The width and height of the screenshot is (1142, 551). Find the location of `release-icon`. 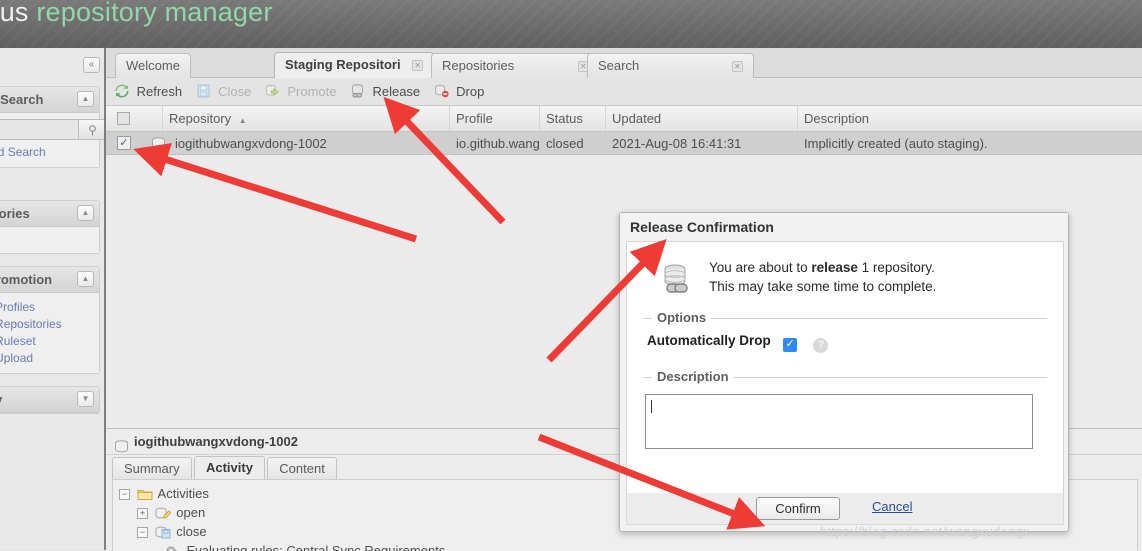

release-icon is located at coordinates (358, 91).